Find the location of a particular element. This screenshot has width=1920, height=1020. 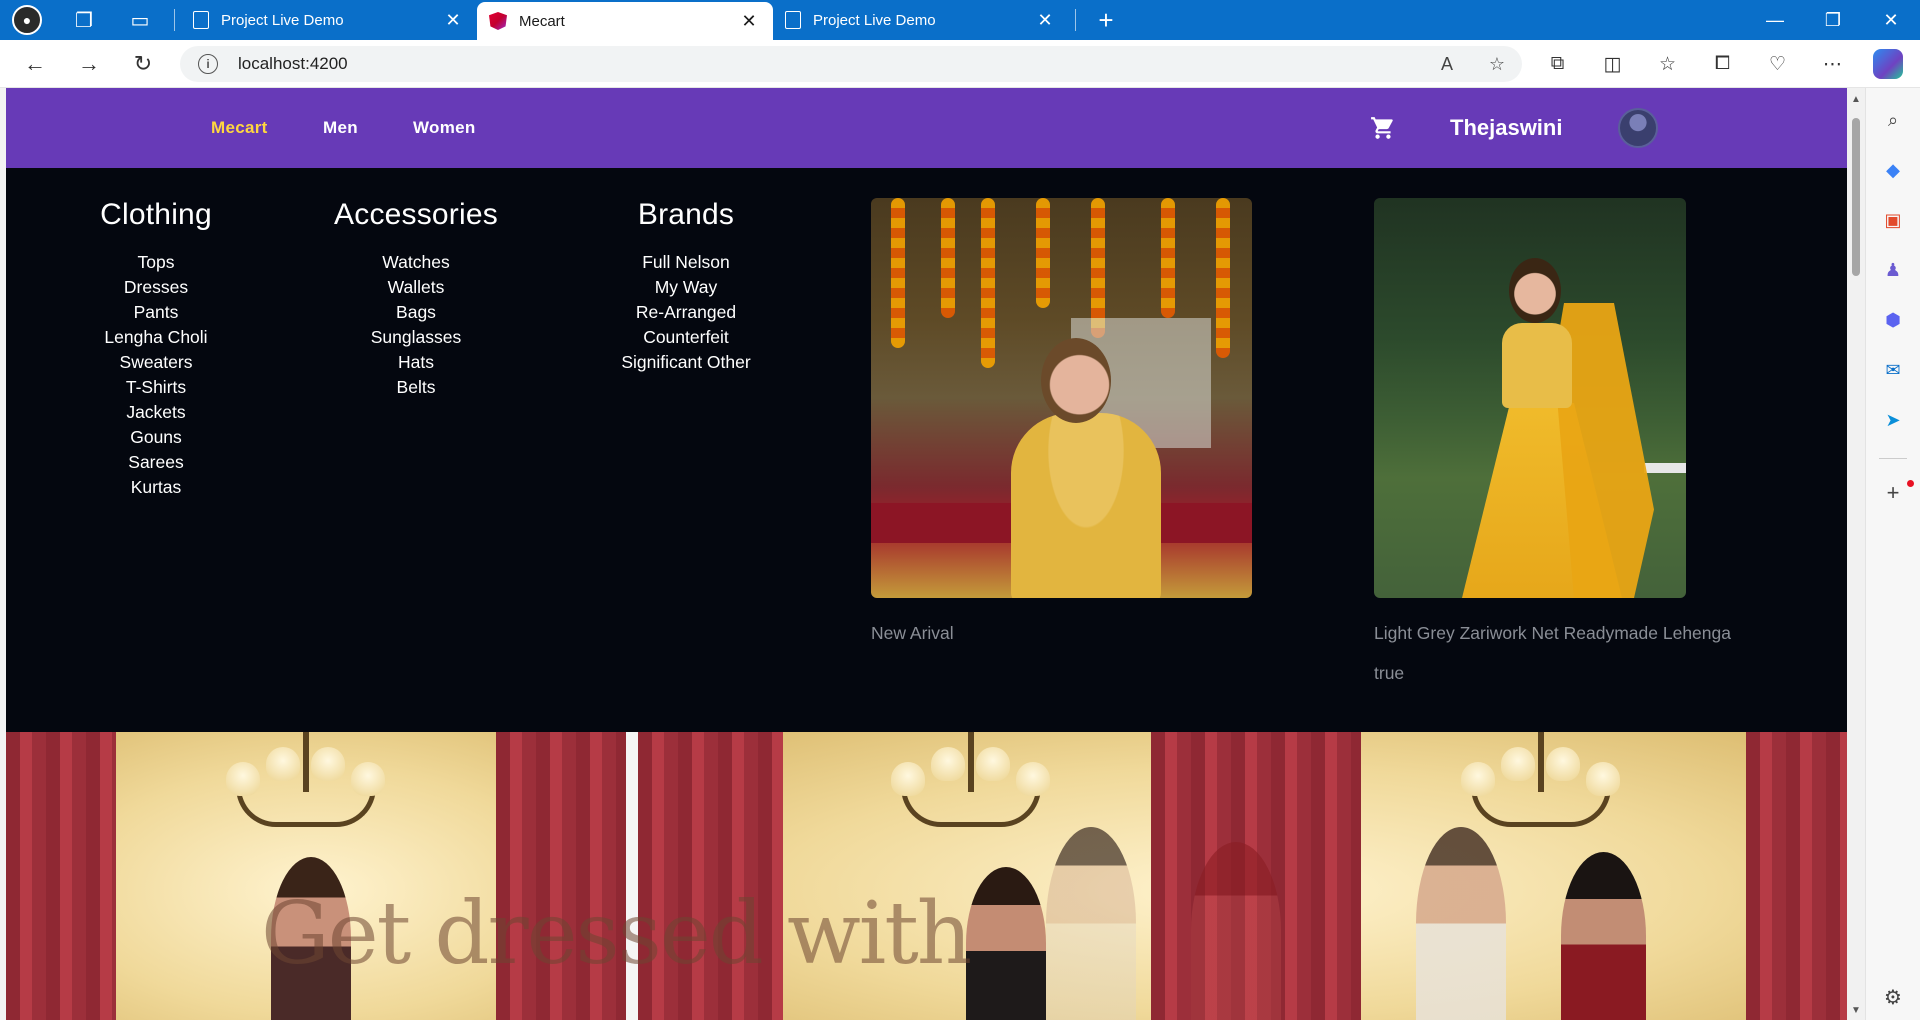

promo-image-lehenga is located at coordinates (1530, 398).